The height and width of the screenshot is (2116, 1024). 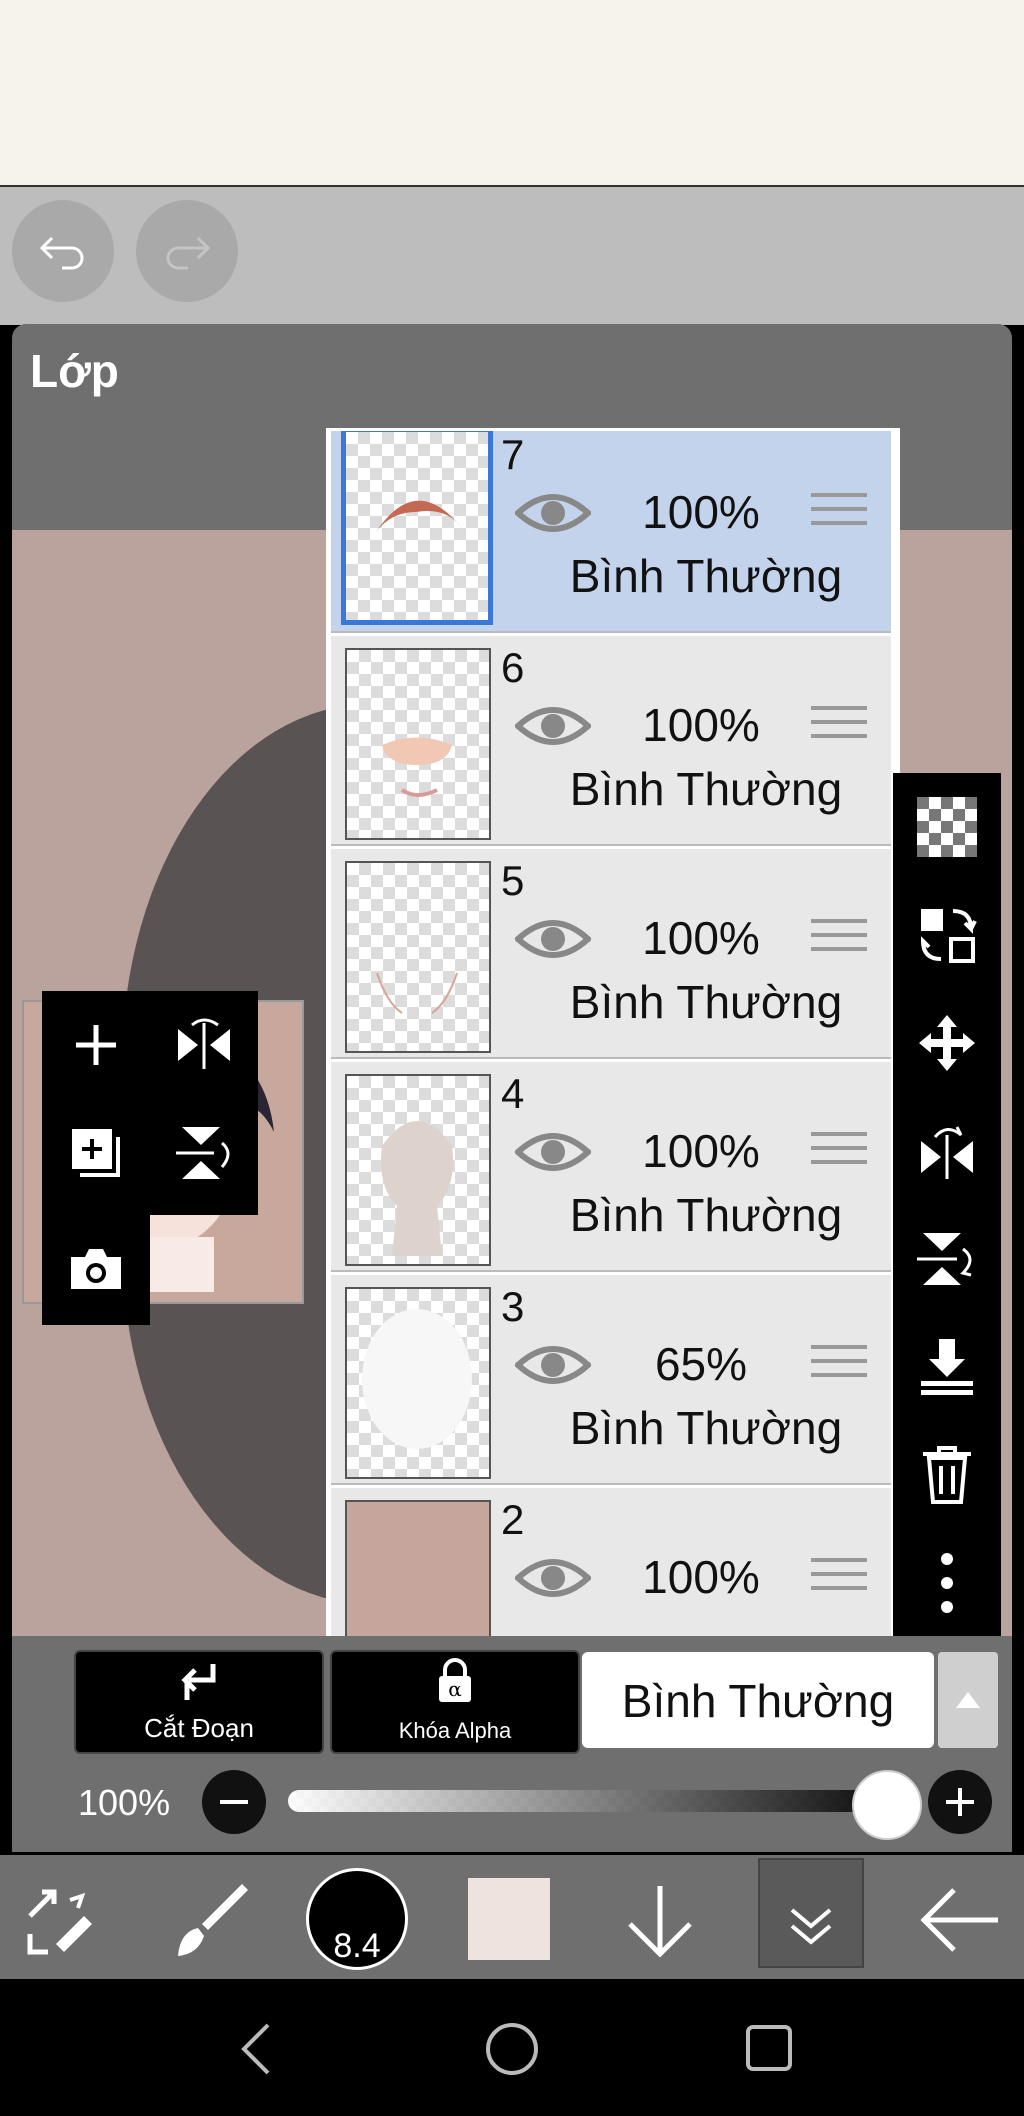 What do you see at coordinates (199, 1702) in the screenshot?
I see `clipping-button: Cắt Đoạn` at bounding box center [199, 1702].